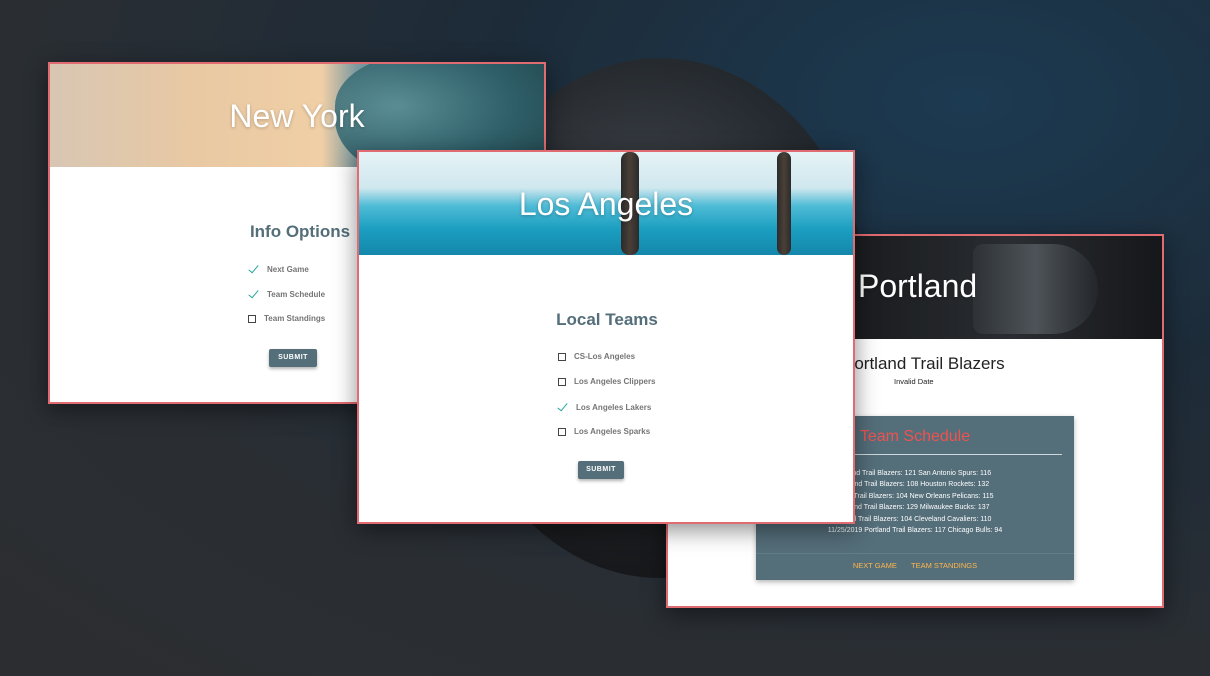 This screenshot has width=1210, height=676. Describe the element at coordinates (614, 407) in the screenshot. I see `option-label: Los Angeles Lakers` at that location.